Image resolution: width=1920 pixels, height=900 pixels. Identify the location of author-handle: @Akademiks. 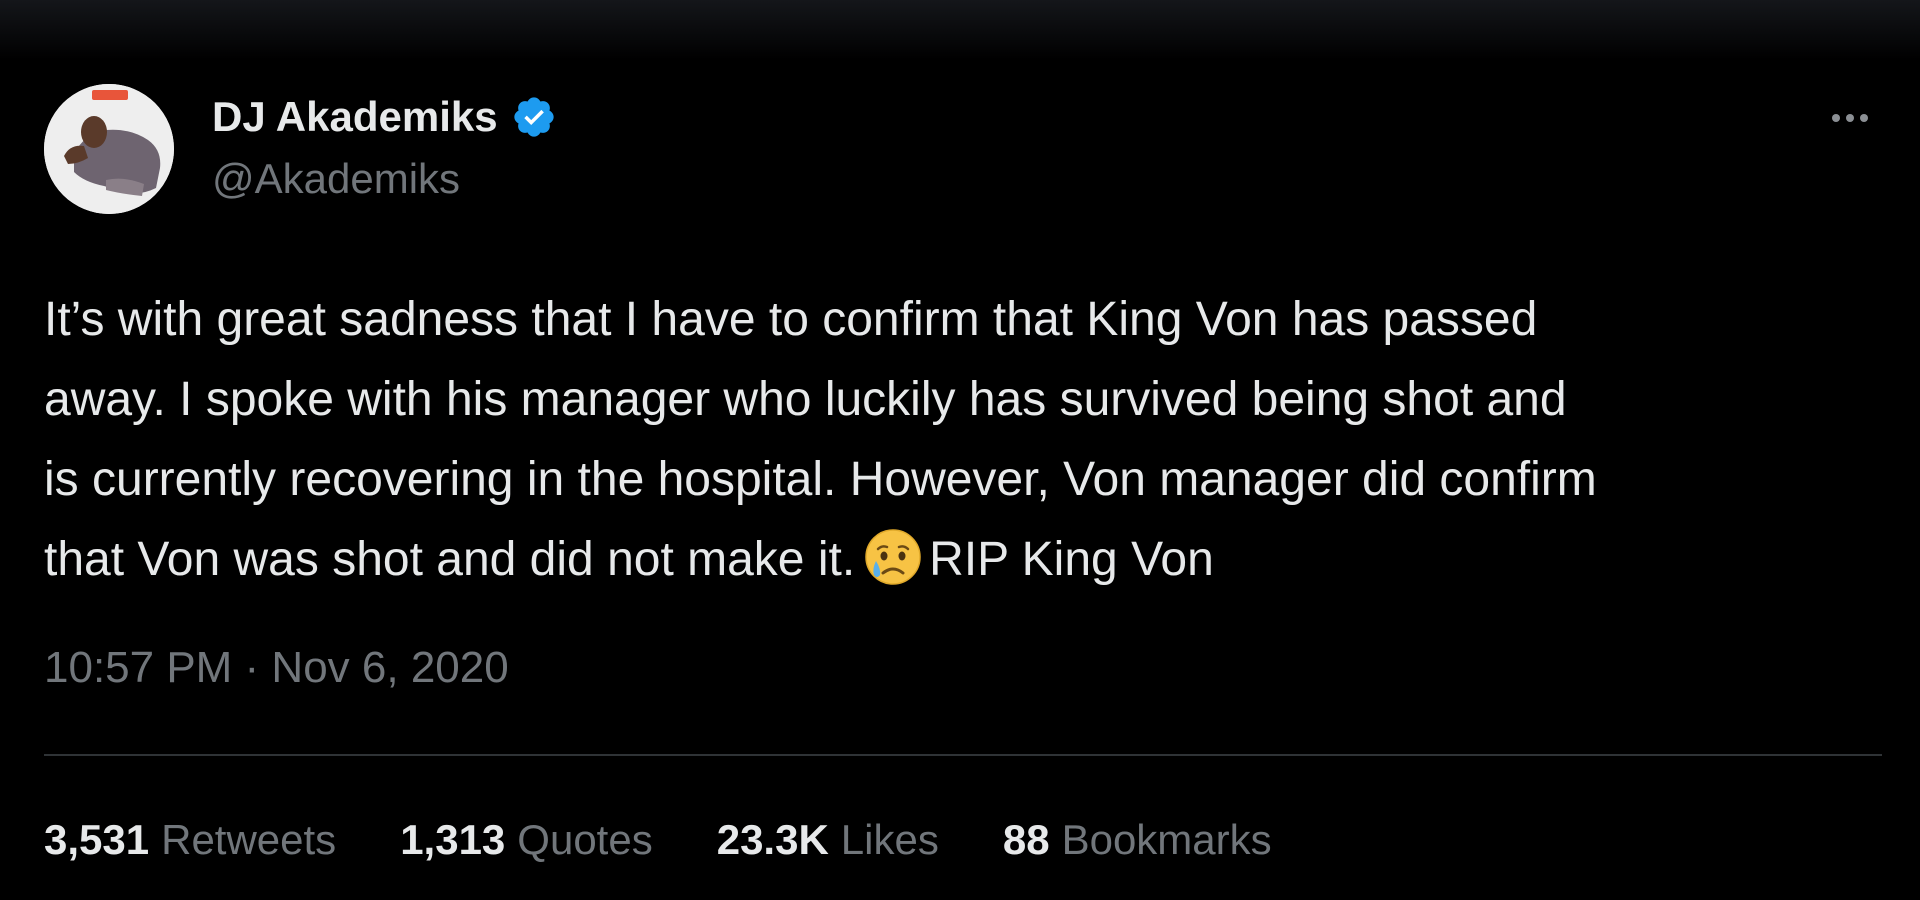
(336, 179).